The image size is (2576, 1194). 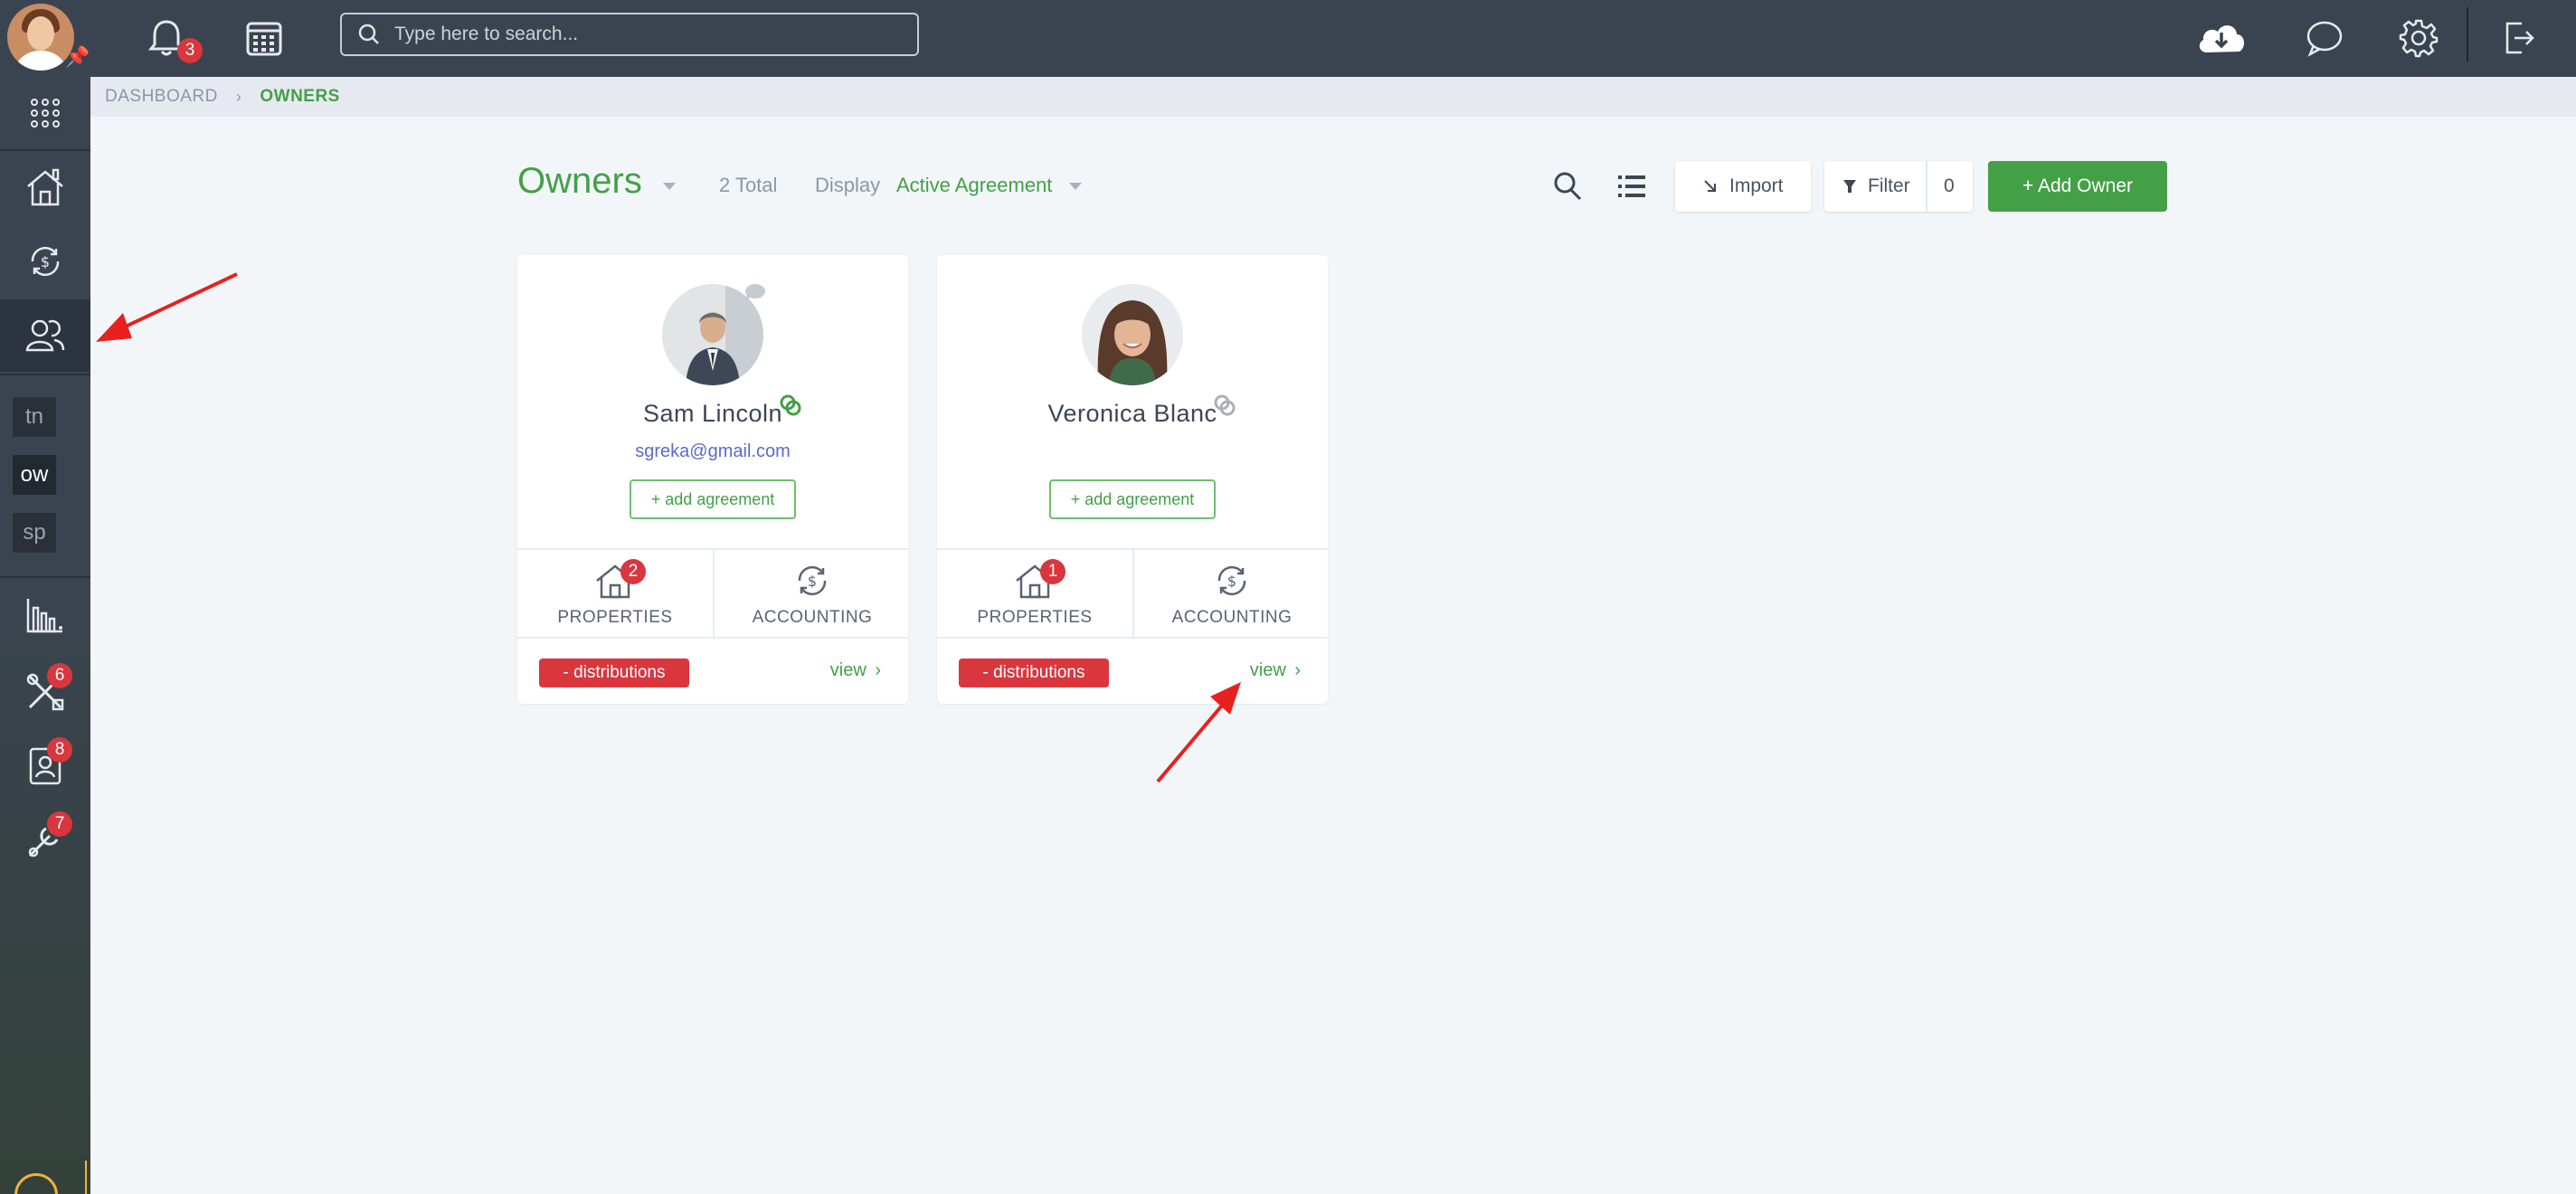 I want to click on annotation-arrow-sidebar, so click(x=167, y=307).